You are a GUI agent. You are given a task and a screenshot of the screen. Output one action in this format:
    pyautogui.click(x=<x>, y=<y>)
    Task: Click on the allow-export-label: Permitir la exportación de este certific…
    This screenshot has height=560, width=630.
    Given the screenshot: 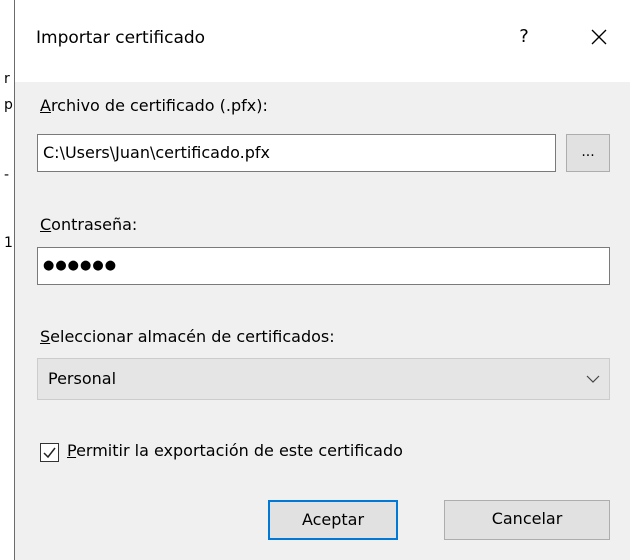 What is the action you would take?
    pyautogui.click(x=235, y=450)
    